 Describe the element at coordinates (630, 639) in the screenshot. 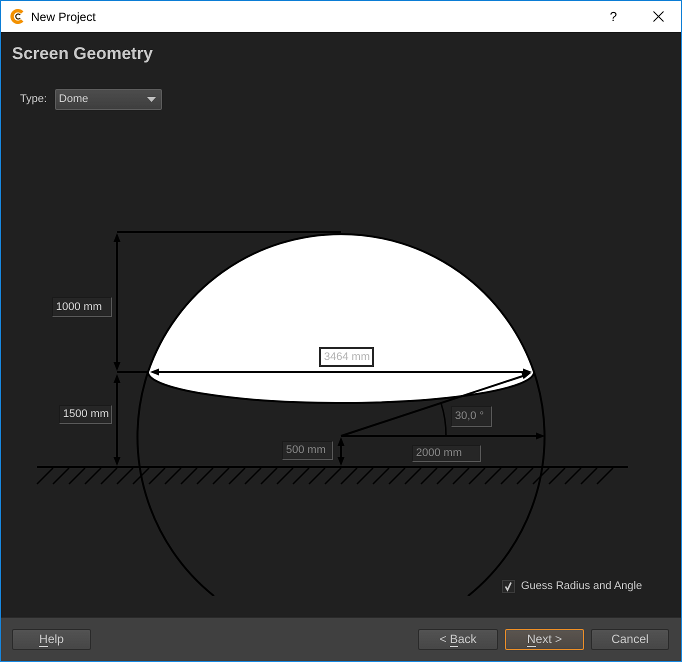

I see `cancel-button: Cancel` at that location.